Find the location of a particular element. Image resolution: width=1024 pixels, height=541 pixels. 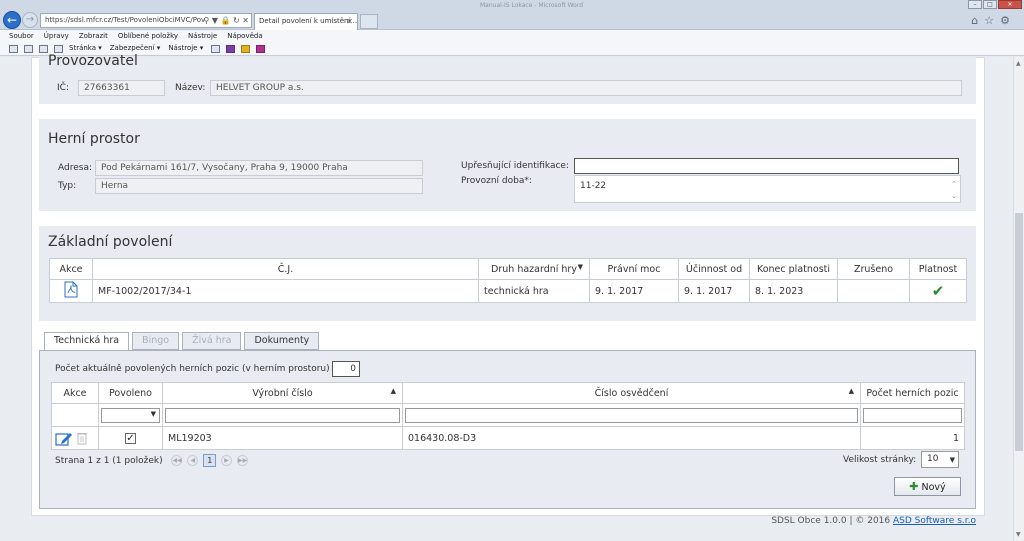

cj-cell: MF-1002/2017/34-1 is located at coordinates (285, 291).